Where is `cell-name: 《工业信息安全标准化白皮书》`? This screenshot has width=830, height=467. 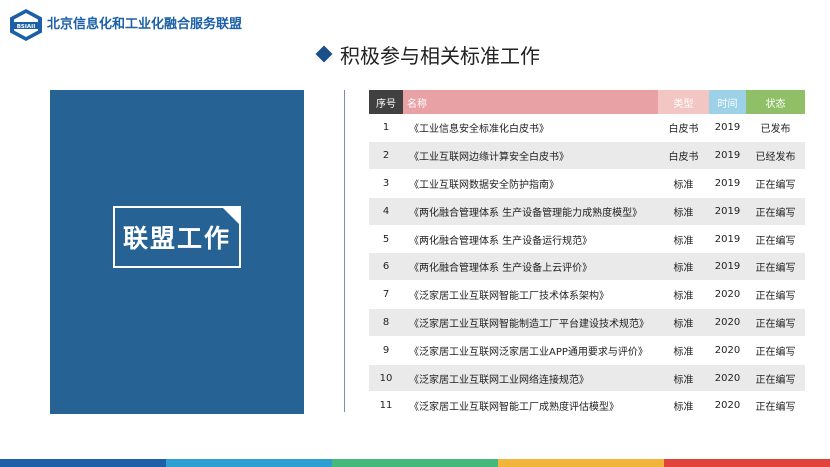
cell-name: 《工业信息安全标准化白皮书》 is located at coordinates (530, 128).